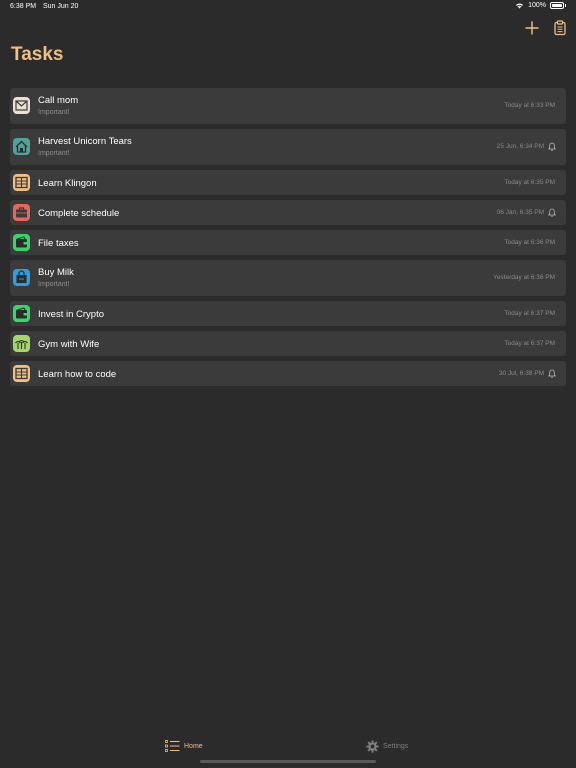 The width and height of the screenshot is (576, 768). Describe the element at coordinates (288, 212) in the screenshot. I see `task-row: Complete schedule 06 Jan, 6:35 PM` at that location.